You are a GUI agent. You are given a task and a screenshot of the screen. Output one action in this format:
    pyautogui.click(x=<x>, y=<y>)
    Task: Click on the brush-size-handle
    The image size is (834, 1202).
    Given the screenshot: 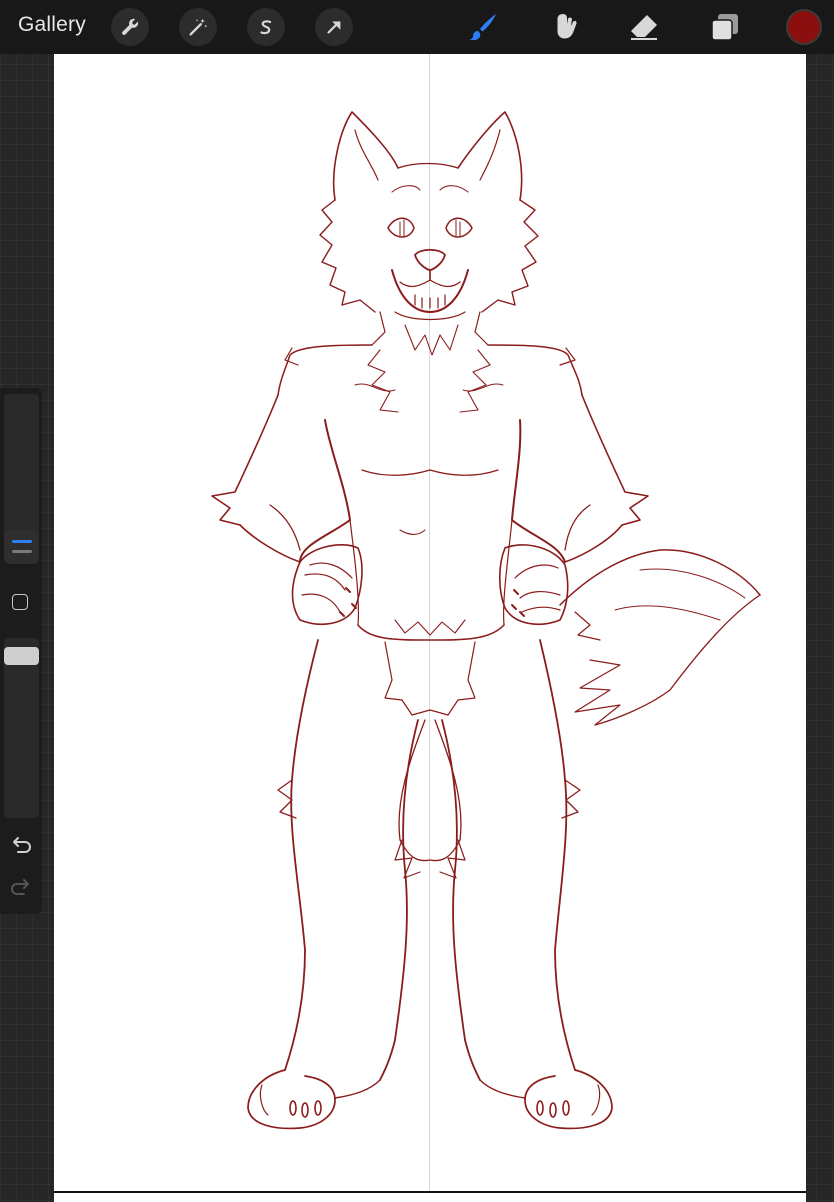 What is the action you would take?
    pyautogui.click(x=21, y=547)
    